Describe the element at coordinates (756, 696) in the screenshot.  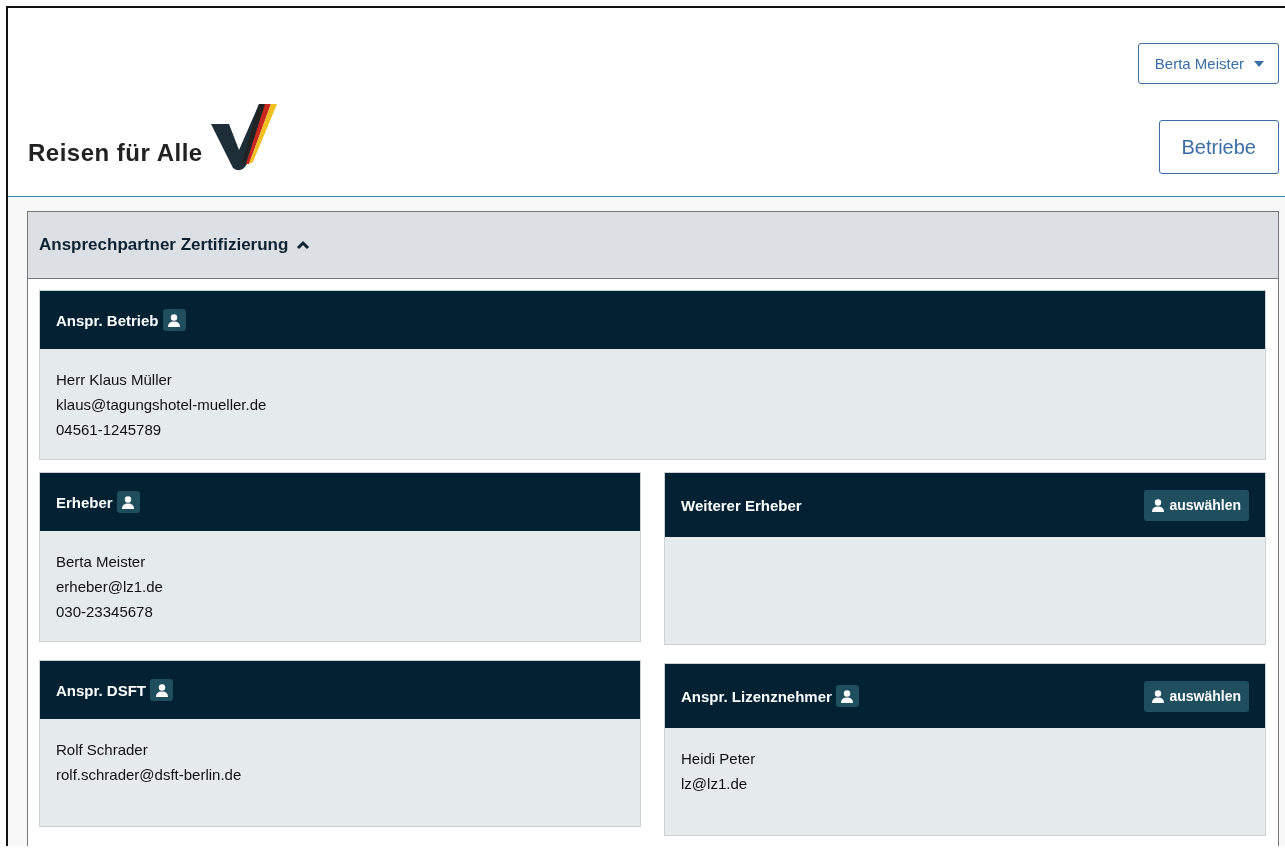
I see `card-title: Anspr. Lizenznehmer` at that location.